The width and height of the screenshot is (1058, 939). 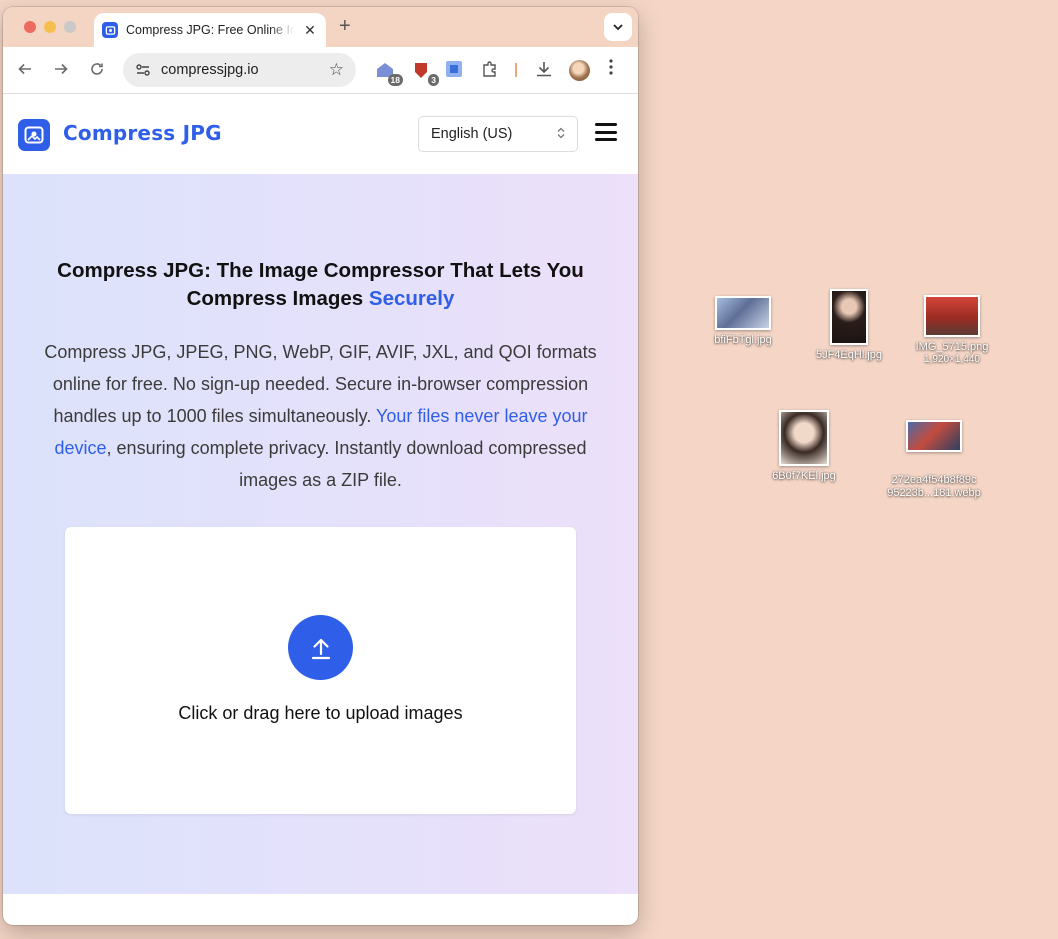 I want to click on language-select: English (US), so click(x=498, y=134).